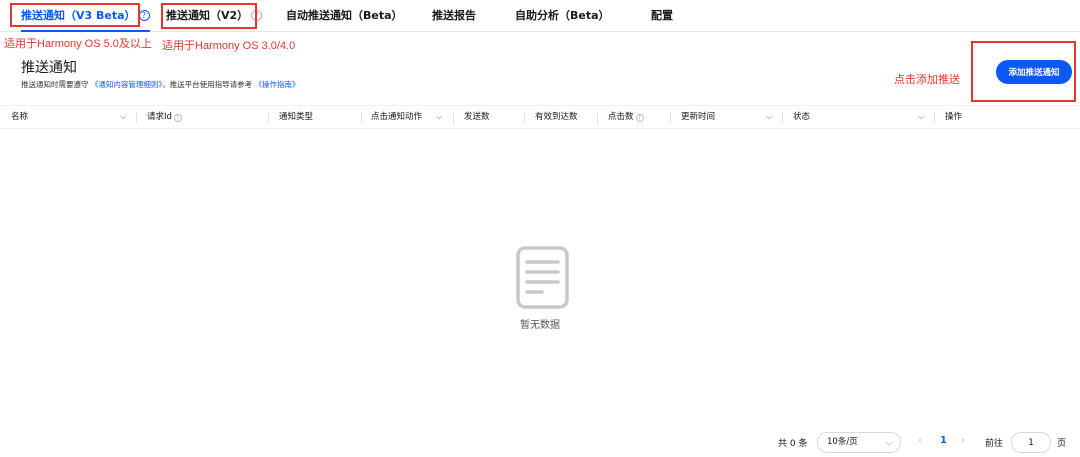  Describe the element at coordinates (540, 325) in the screenshot. I see `empty-state-text: 暂无数据` at that location.